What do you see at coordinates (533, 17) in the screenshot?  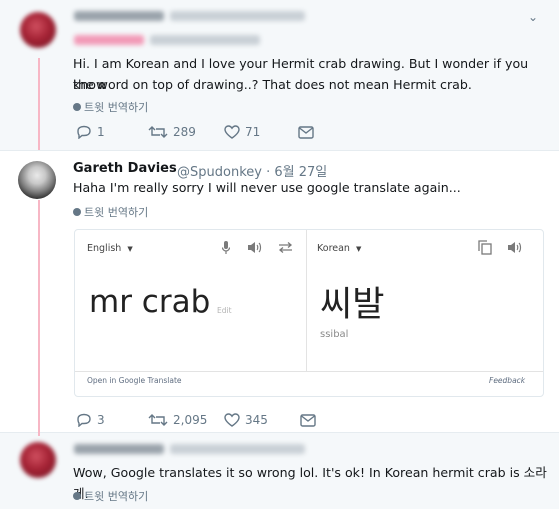 I see `chevron-down-icon: ⌄` at bounding box center [533, 17].